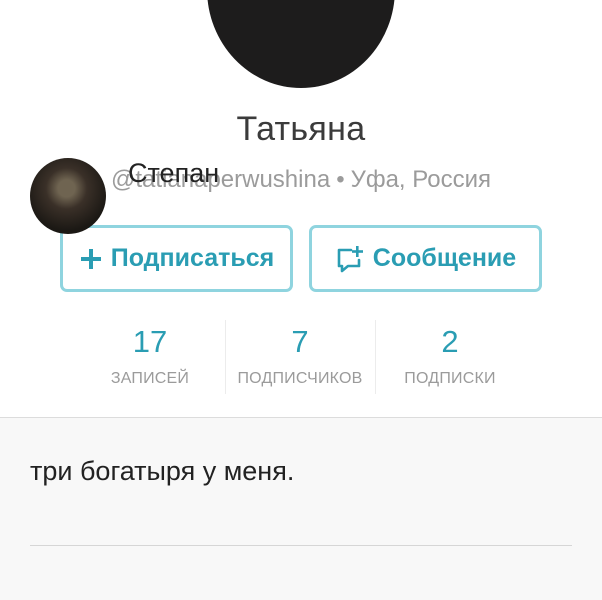  What do you see at coordinates (350, 259) in the screenshot?
I see `message-add-icon` at bounding box center [350, 259].